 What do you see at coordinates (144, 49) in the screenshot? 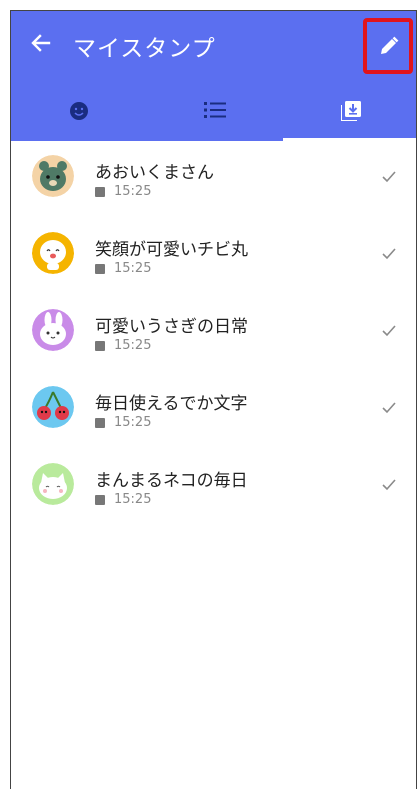
I see `page-title: マイスタンプ` at bounding box center [144, 49].